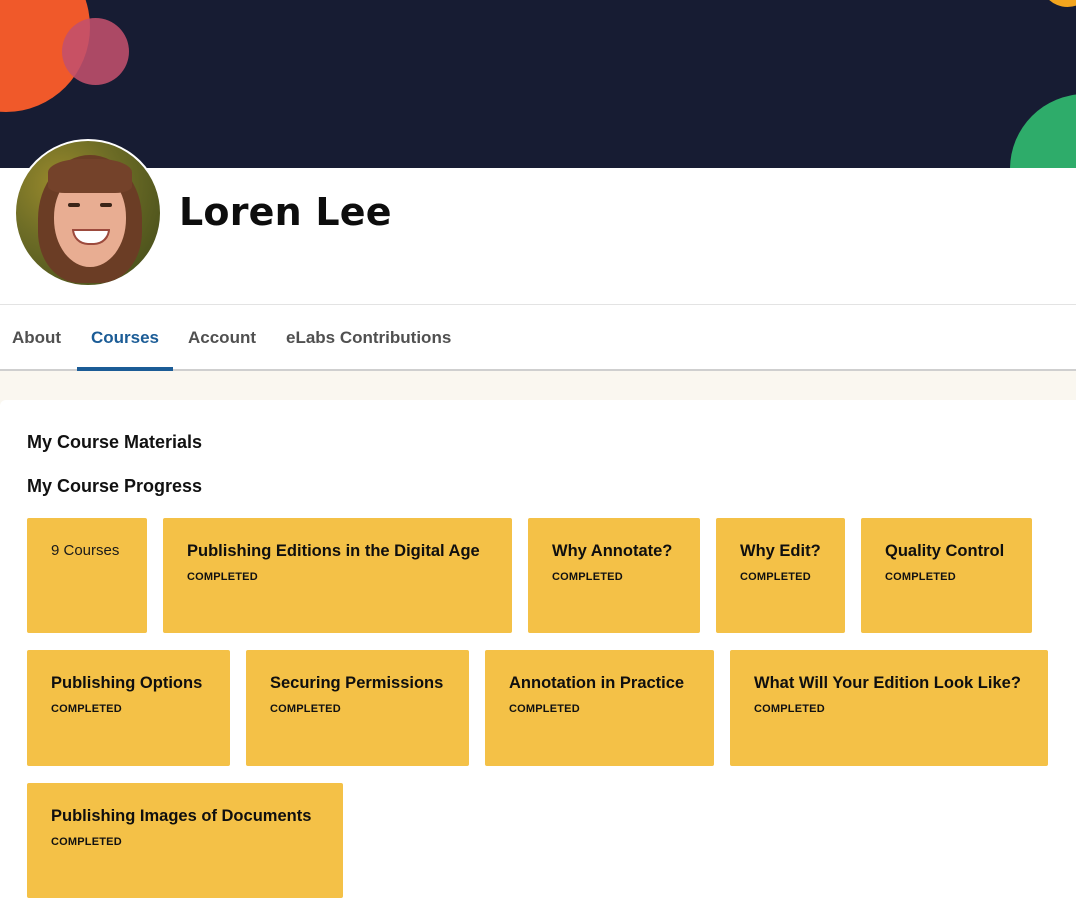 This screenshot has height=917, width=1076. I want to click on course-title: Publishing Options, so click(127, 683).